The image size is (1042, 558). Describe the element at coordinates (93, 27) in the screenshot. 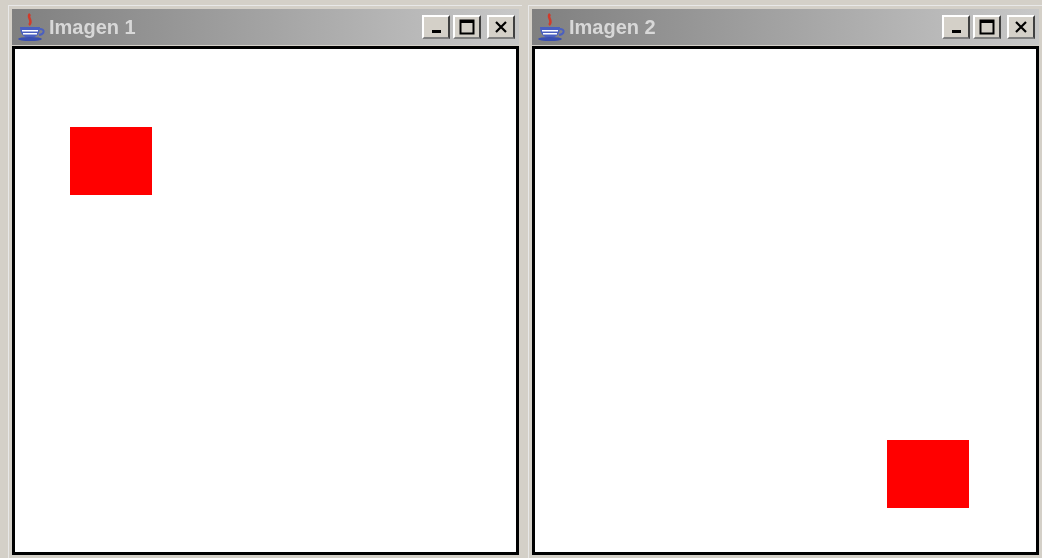

I see `window-title: Imagen 1` at that location.